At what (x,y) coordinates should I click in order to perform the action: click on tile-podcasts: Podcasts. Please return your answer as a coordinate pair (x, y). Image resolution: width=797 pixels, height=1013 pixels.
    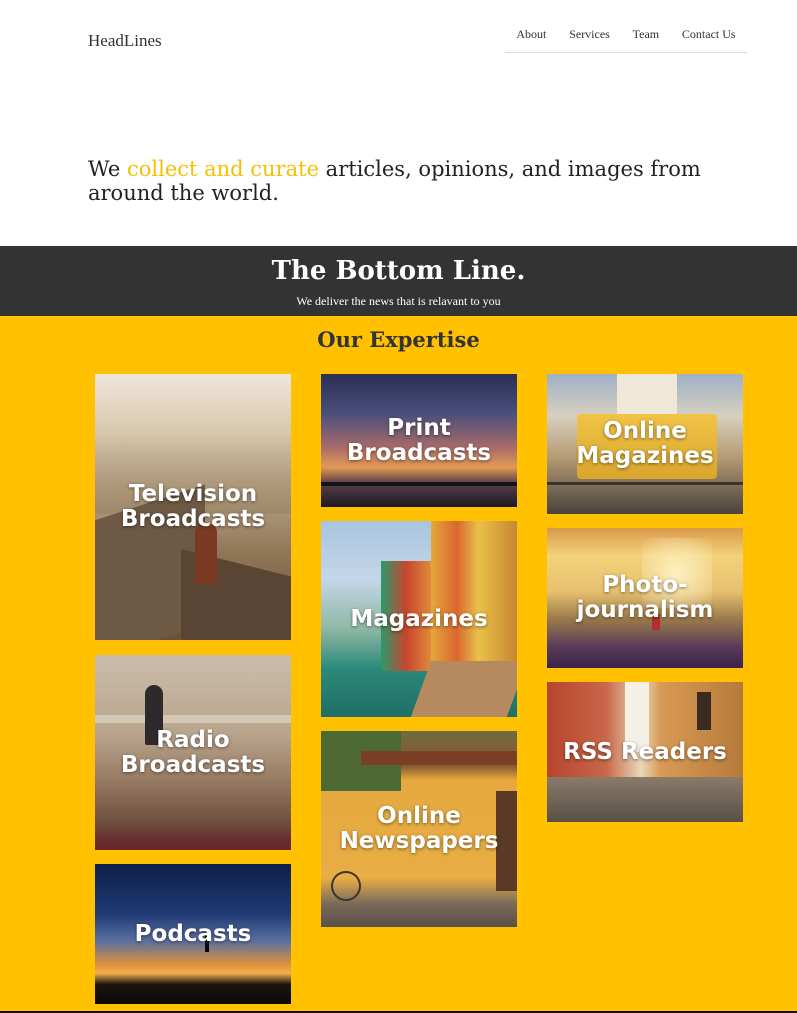
    Looking at the image, I should click on (193, 934).